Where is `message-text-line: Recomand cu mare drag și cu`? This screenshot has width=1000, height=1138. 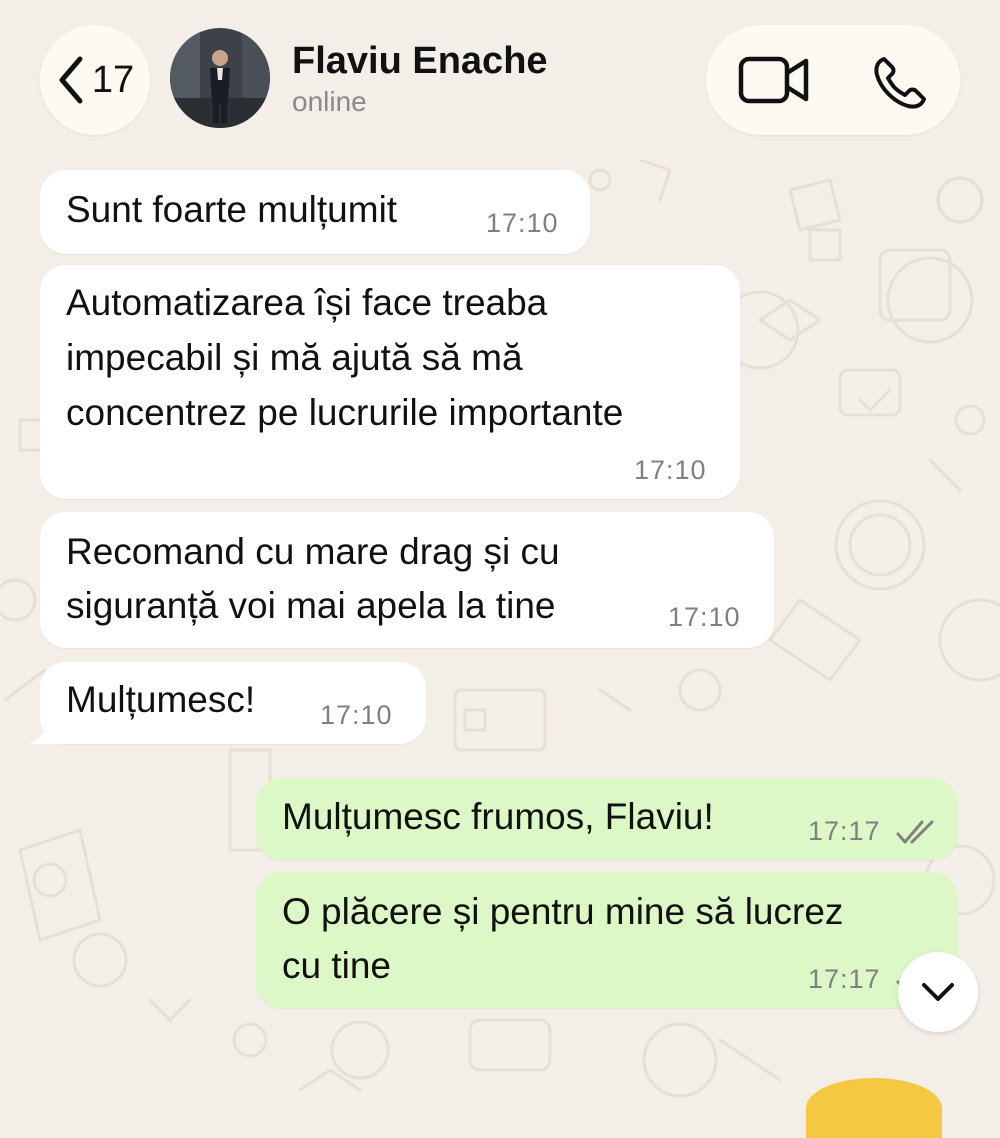
message-text-line: Recomand cu mare drag și cu is located at coordinates (313, 551).